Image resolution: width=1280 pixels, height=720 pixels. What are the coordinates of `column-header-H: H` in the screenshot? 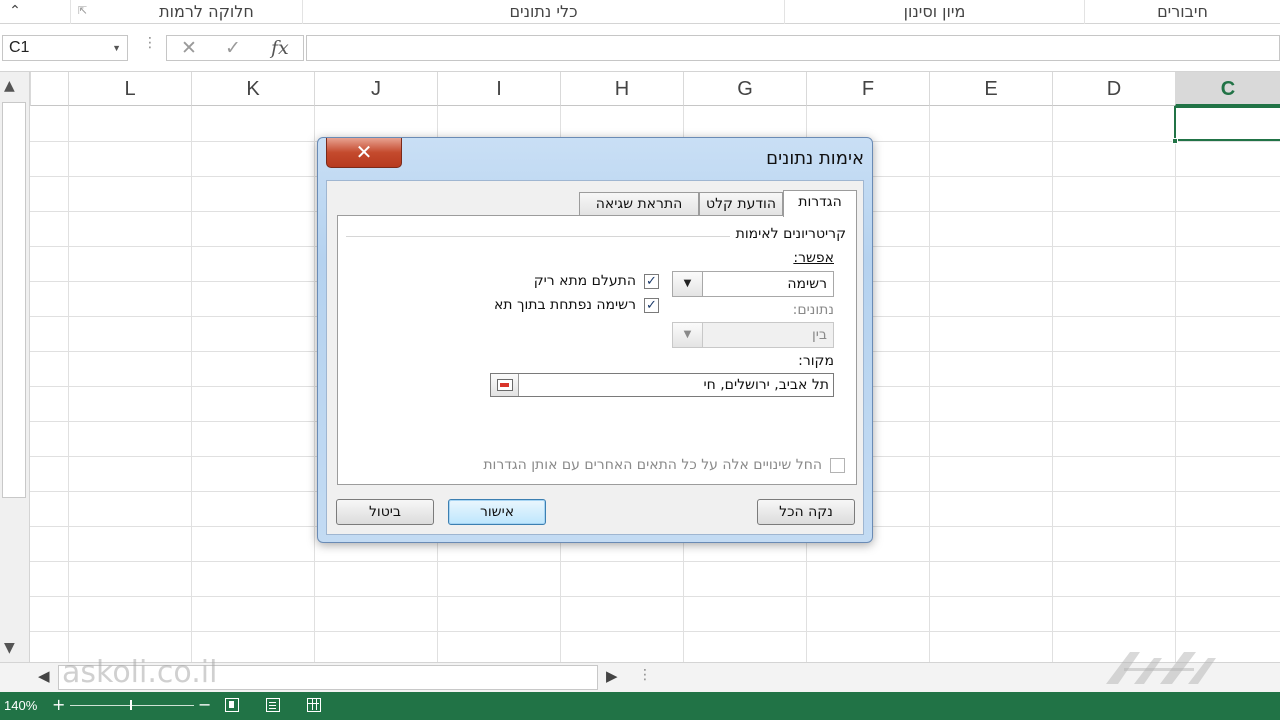 It's located at (621, 89).